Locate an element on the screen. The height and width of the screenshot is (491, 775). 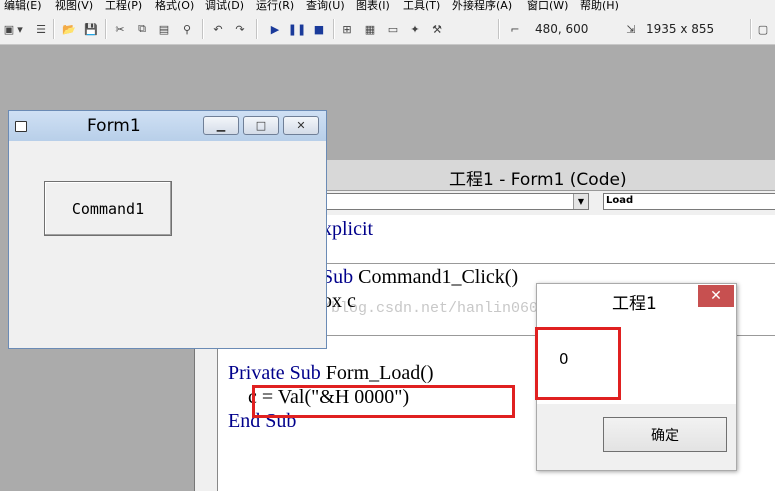
code-line-1-text: xplicit is located at coordinates (348, 229).